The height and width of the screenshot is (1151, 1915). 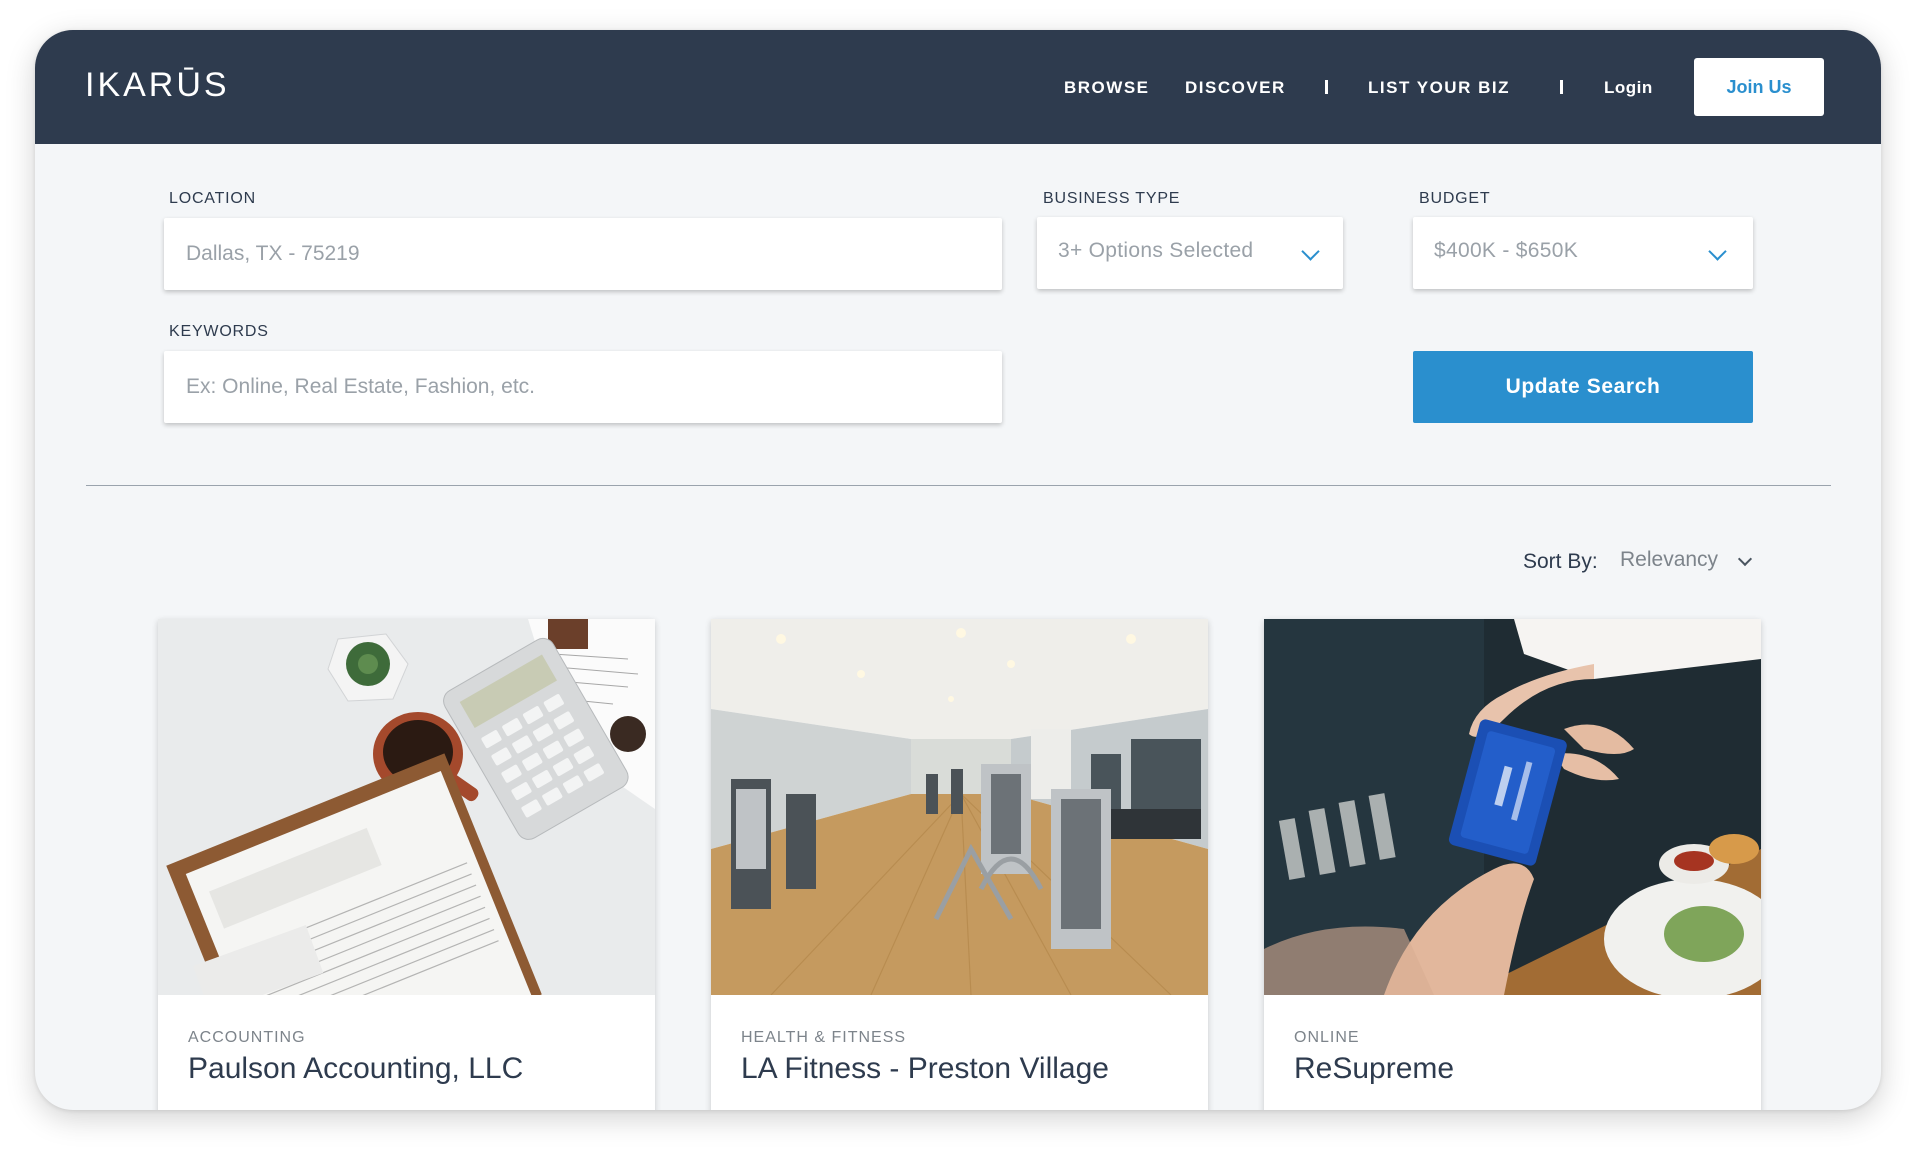 What do you see at coordinates (1327, 1037) in the screenshot?
I see `listing-category: ONLINE` at bounding box center [1327, 1037].